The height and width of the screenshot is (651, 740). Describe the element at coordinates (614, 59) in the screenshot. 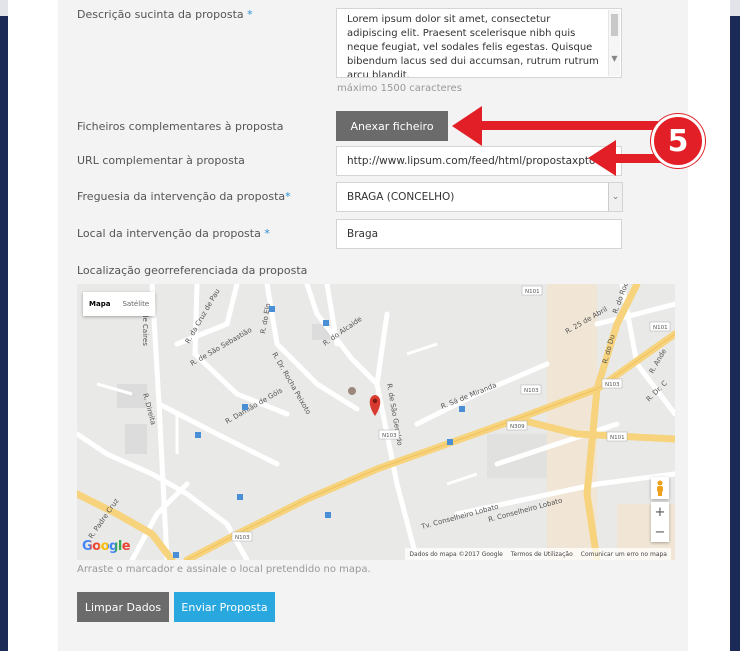

I see `scroll-down-icon: ▼` at that location.